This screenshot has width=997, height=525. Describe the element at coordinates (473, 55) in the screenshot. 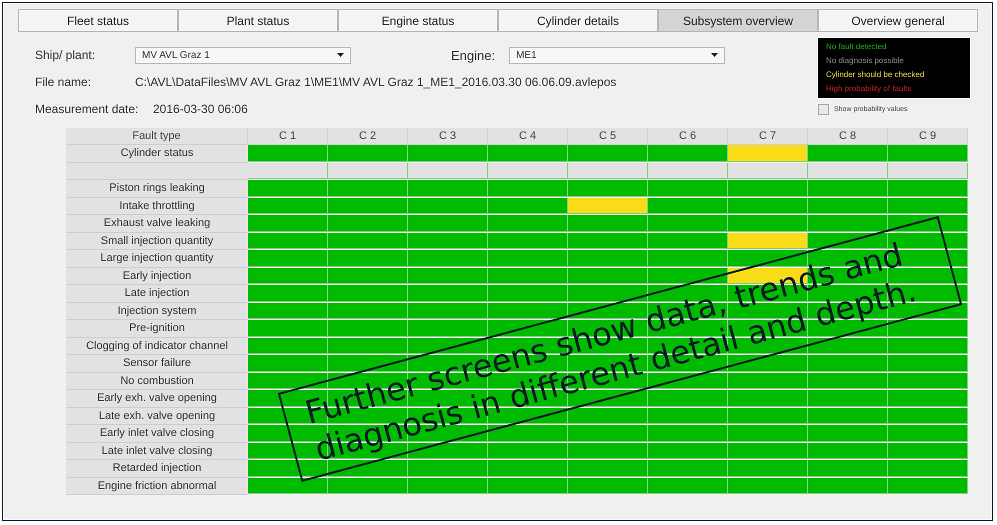

I see `field-label: Engine:` at that location.